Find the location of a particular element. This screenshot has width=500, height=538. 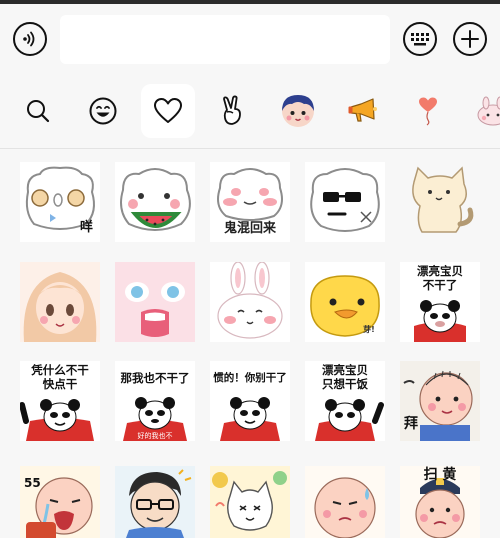

cats-party-sticker-image is located at coordinates (250, 502).